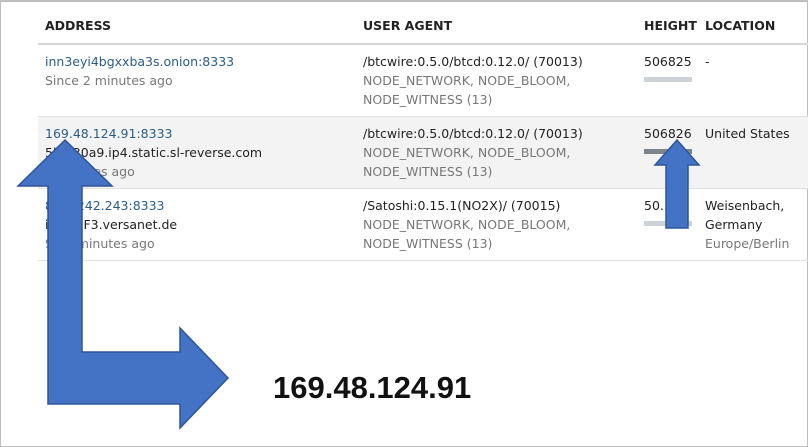 This screenshot has height=447, width=808. Describe the element at coordinates (677, 183) in the screenshot. I see `up-arrow-icon` at that location.